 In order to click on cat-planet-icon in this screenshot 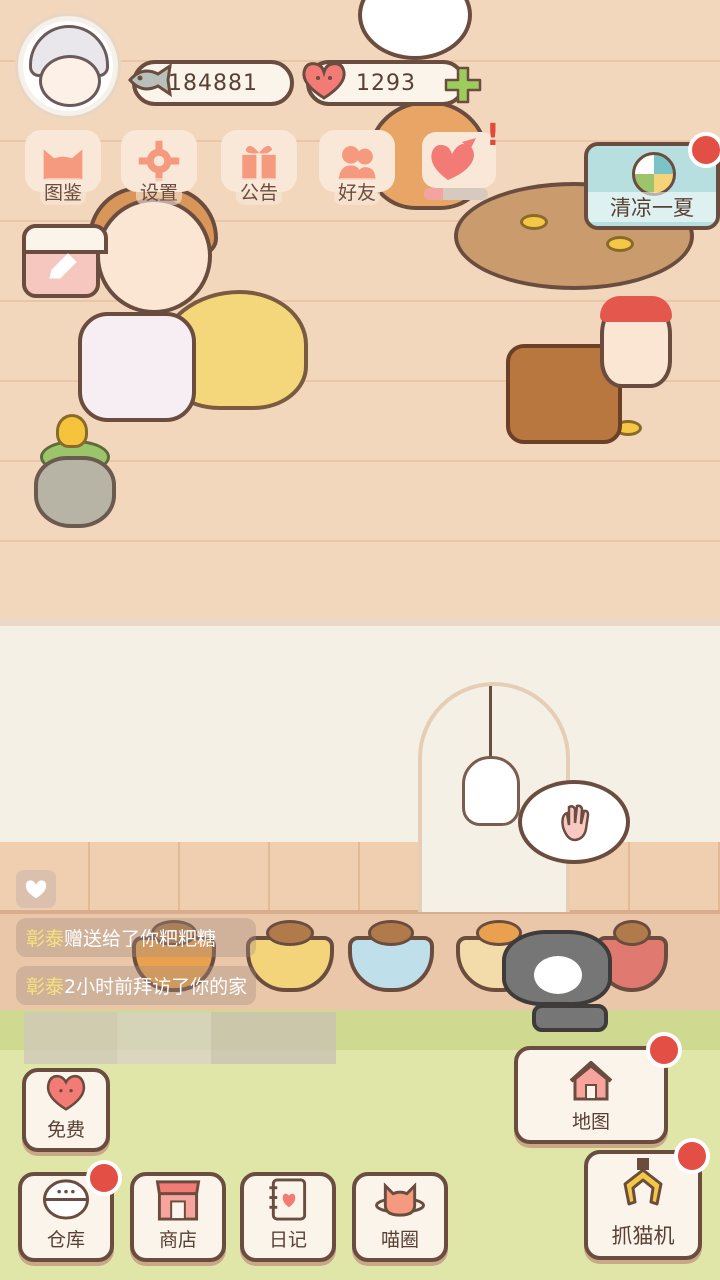, I will do `click(400, 1199)`.